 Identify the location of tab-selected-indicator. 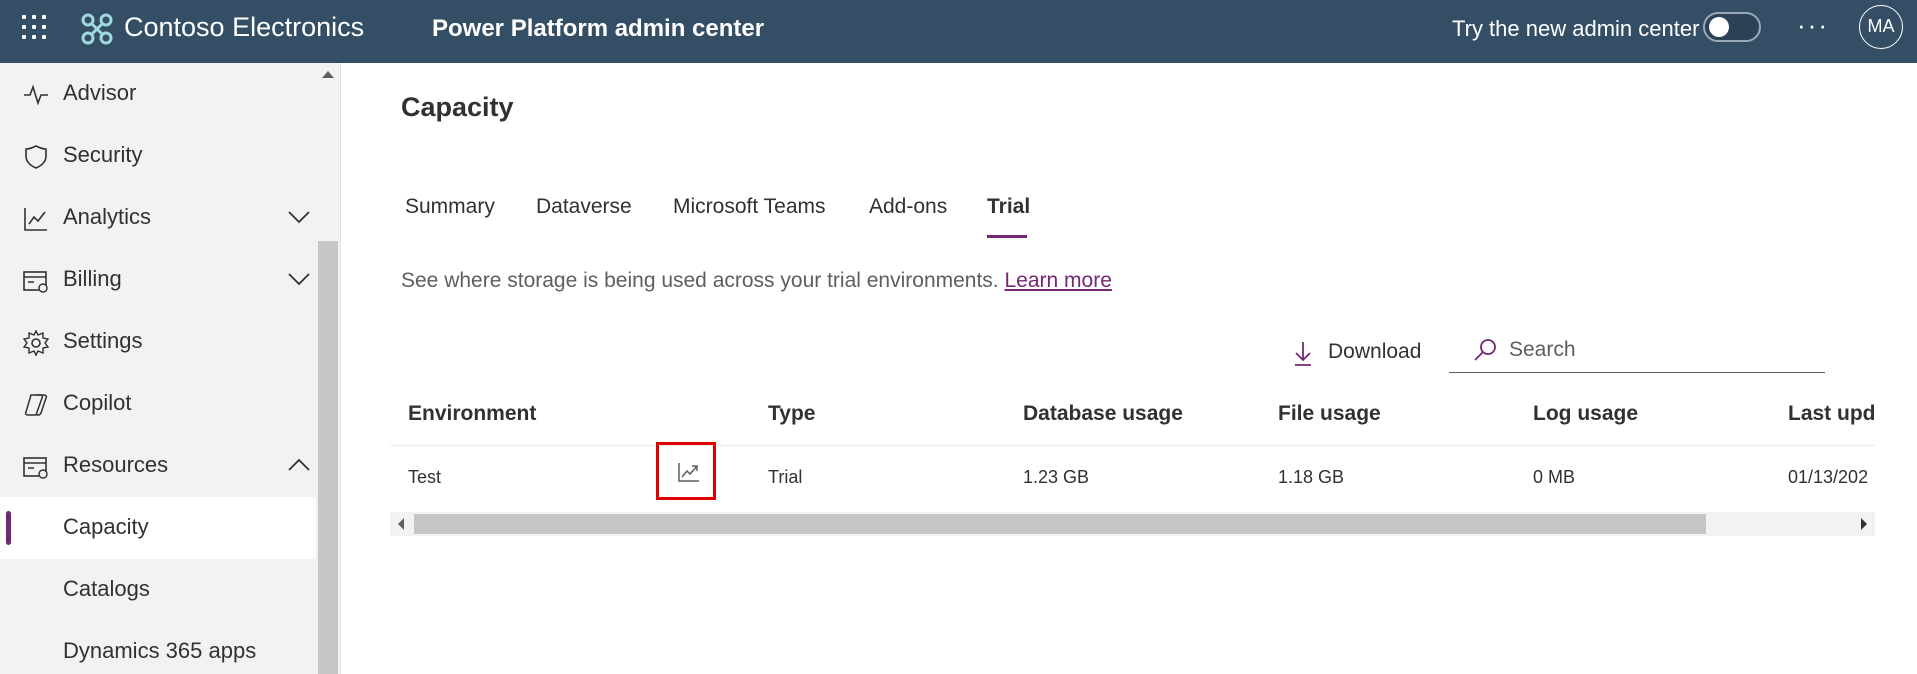
(1007, 236).